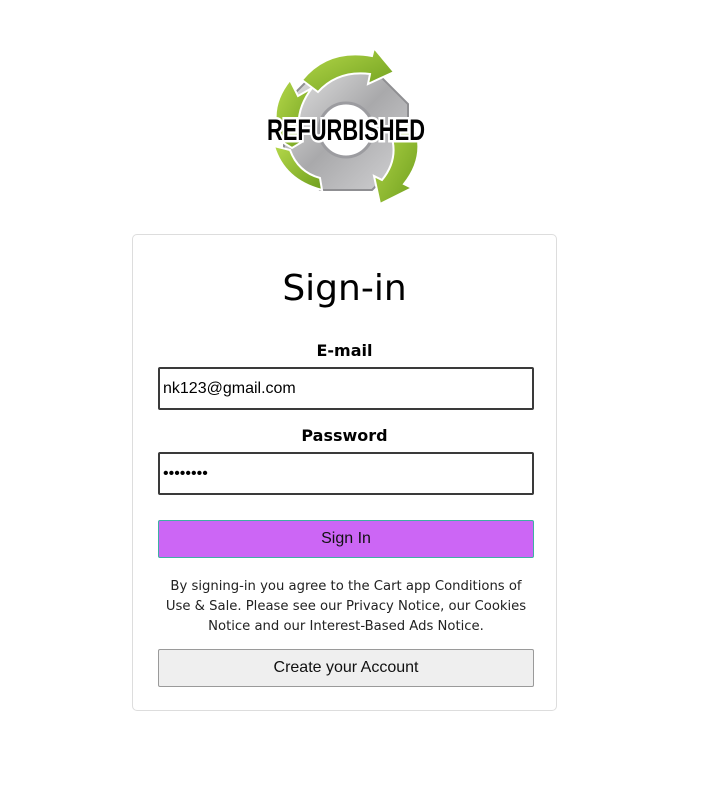 Image resolution: width=705 pixels, height=792 pixels. I want to click on email-label: E-mail, so click(344, 350).